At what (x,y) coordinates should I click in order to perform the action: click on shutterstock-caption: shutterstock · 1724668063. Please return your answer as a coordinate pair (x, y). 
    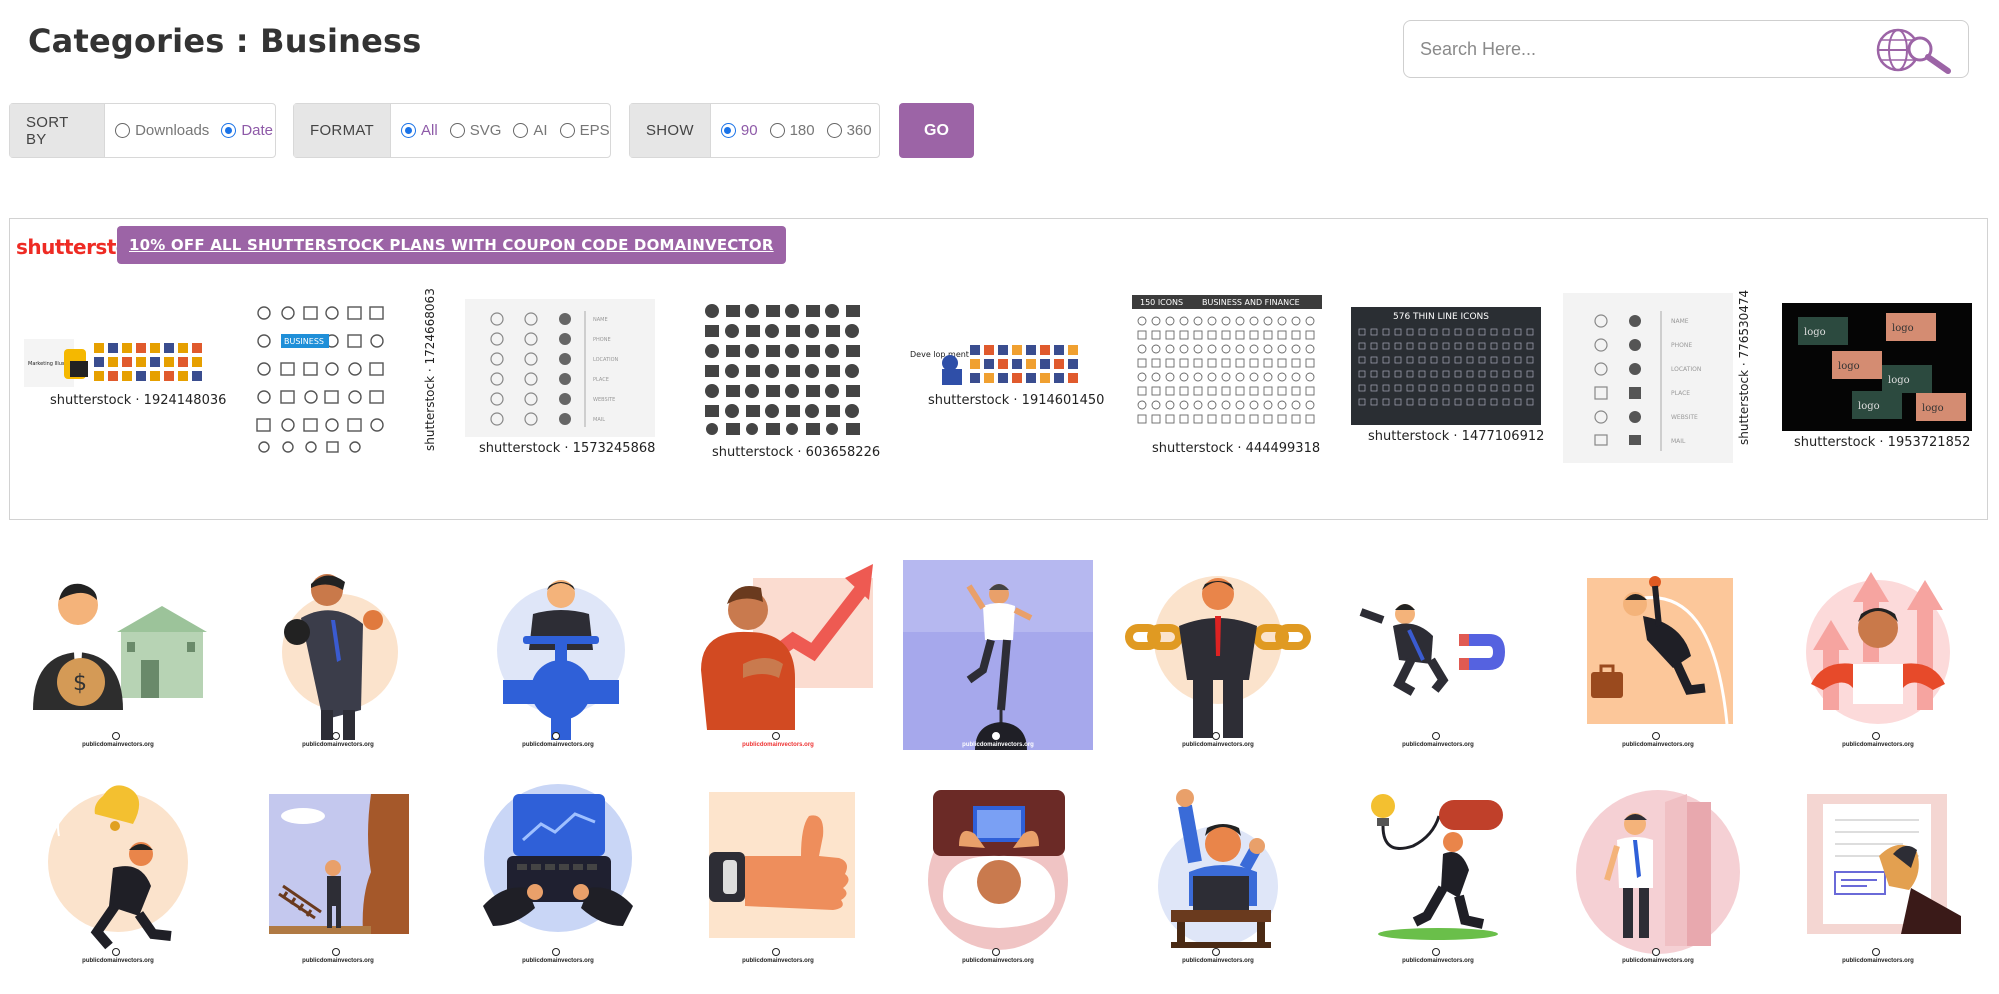
    Looking at the image, I should click on (430, 369).